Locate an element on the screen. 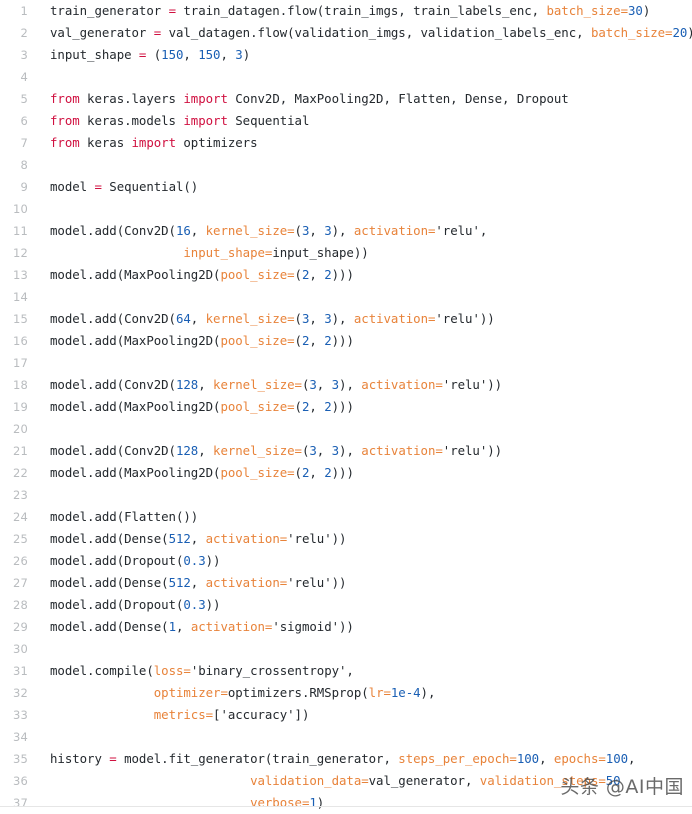 The height and width of the screenshot is (814, 692). code-token: model.fit_generator(train_generator, is located at coordinates (257, 758).